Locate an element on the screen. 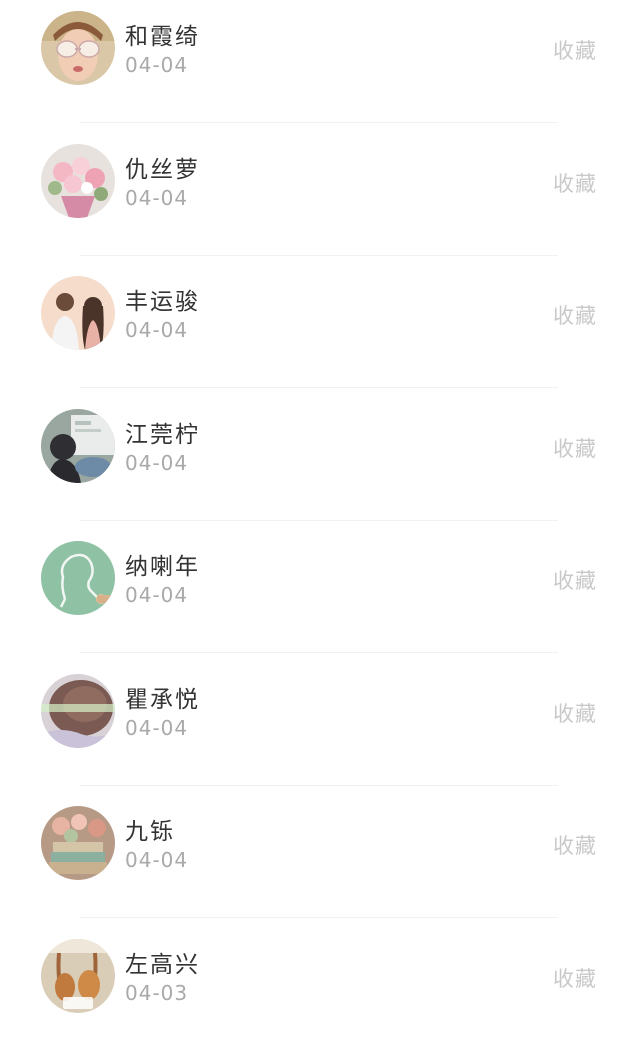 The height and width of the screenshot is (1060, 640). list-item: 九铄 04-04 收藏 is located at coordinates (320, 861).